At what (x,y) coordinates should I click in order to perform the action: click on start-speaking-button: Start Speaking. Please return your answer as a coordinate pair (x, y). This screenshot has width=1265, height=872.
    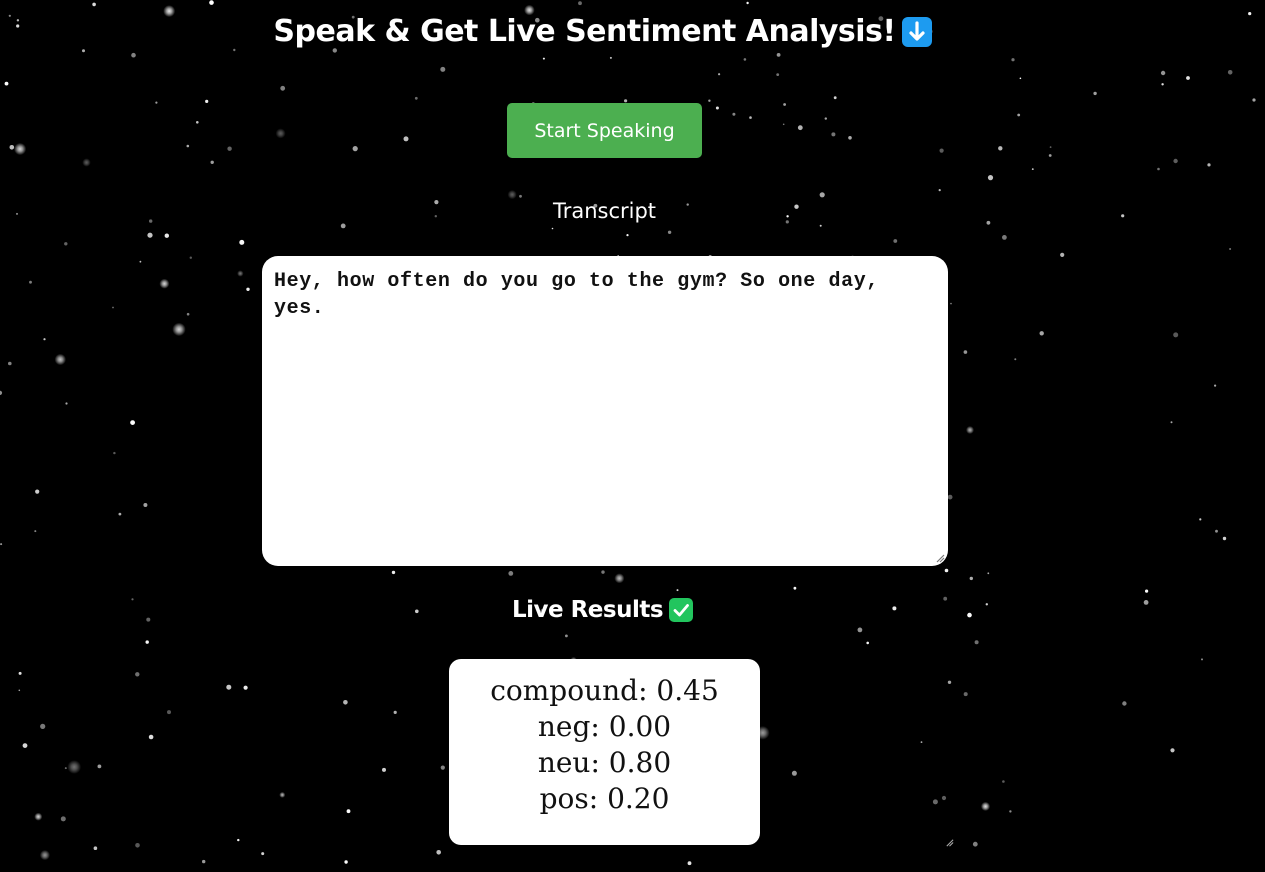
    Looking at the image, I should click on (604, 130).